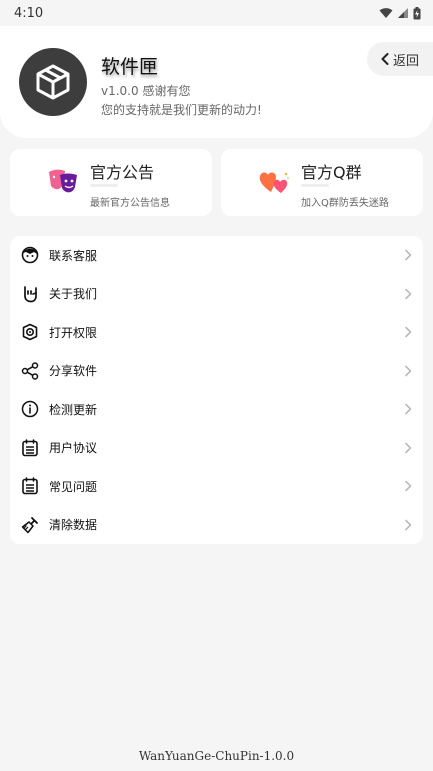 The image size is (433, 771). What do you see at coordinates (405, 61) in the screenshot?
I see `back-button-label: 返回` at bounding box center [405, 61].